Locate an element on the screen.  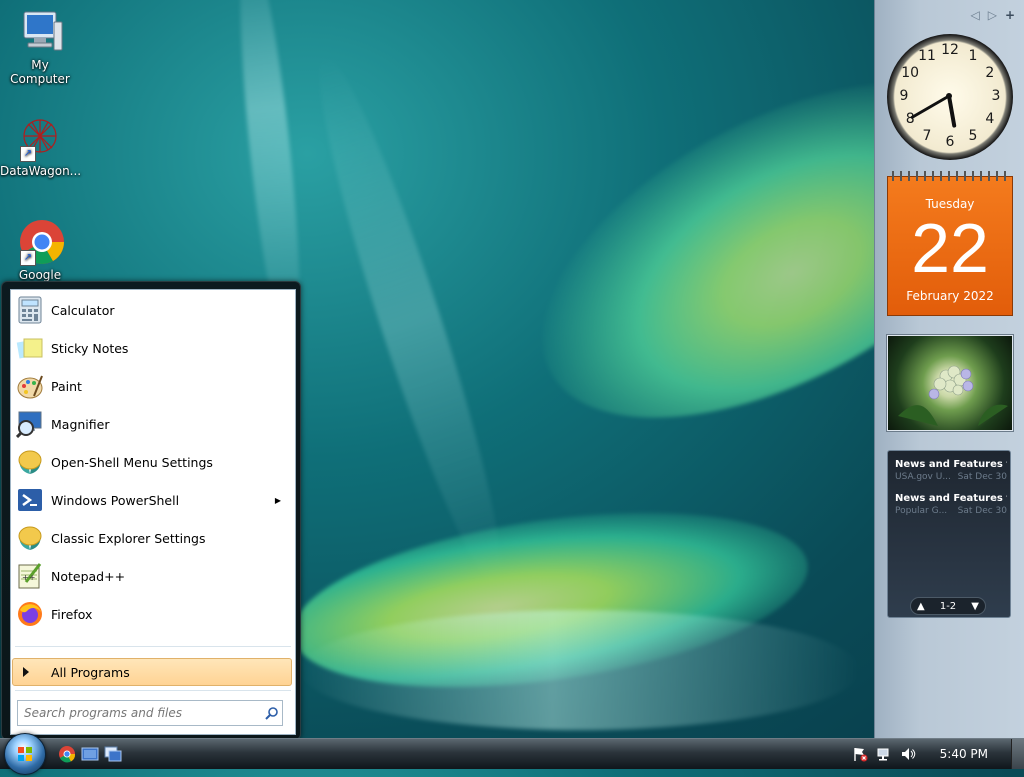
submenu-arrow-icon: ▶ is located at coordinates (277, 500).